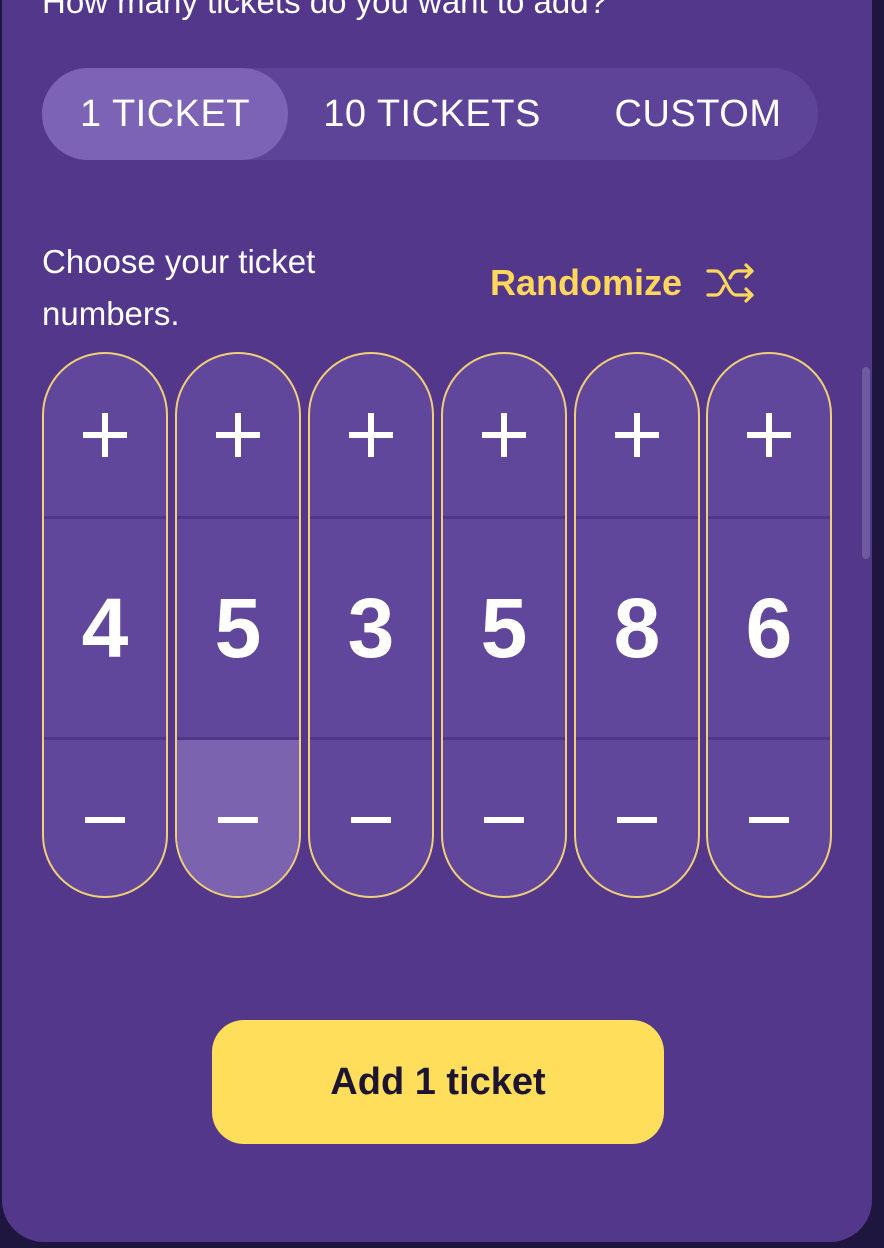 The image size is (884, 1248). What do you see at coordinates (769, 629) in the screenshot?
I see `digit-value: 6` at bounding box center [769, 629].